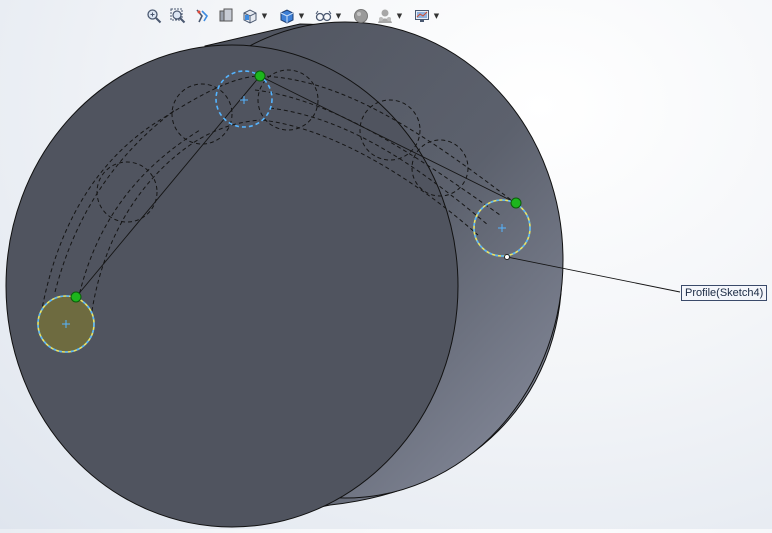  I want to click on hide-show-items-dropdown-icon: ▼, so click(338, 16).